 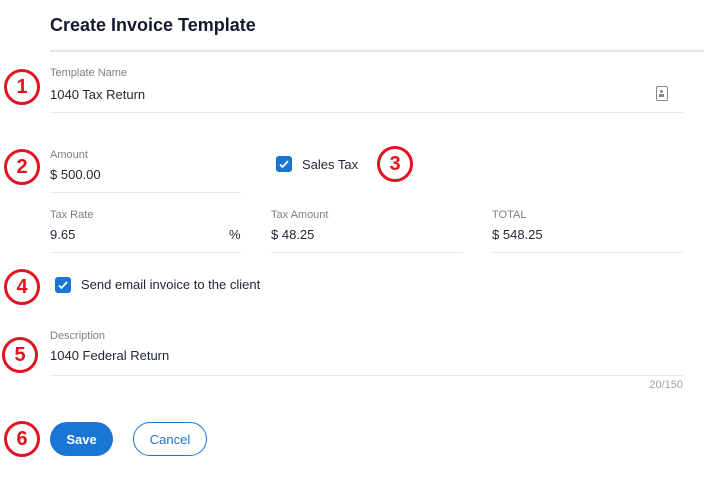 I want to click on template-name-underline, so click(x=366, y=112).